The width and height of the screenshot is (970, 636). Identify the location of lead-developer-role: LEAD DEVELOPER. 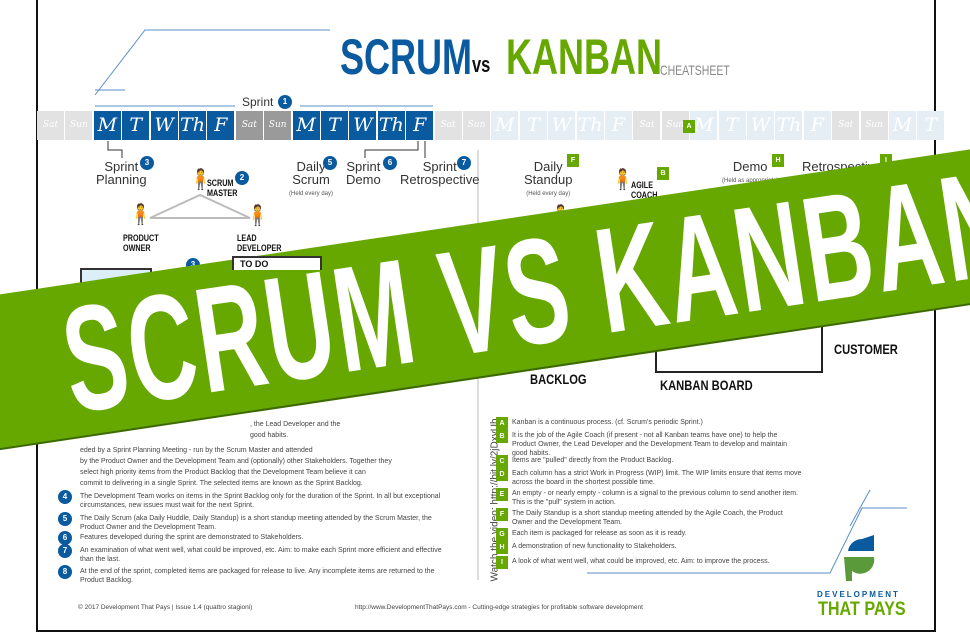
(259, 243).